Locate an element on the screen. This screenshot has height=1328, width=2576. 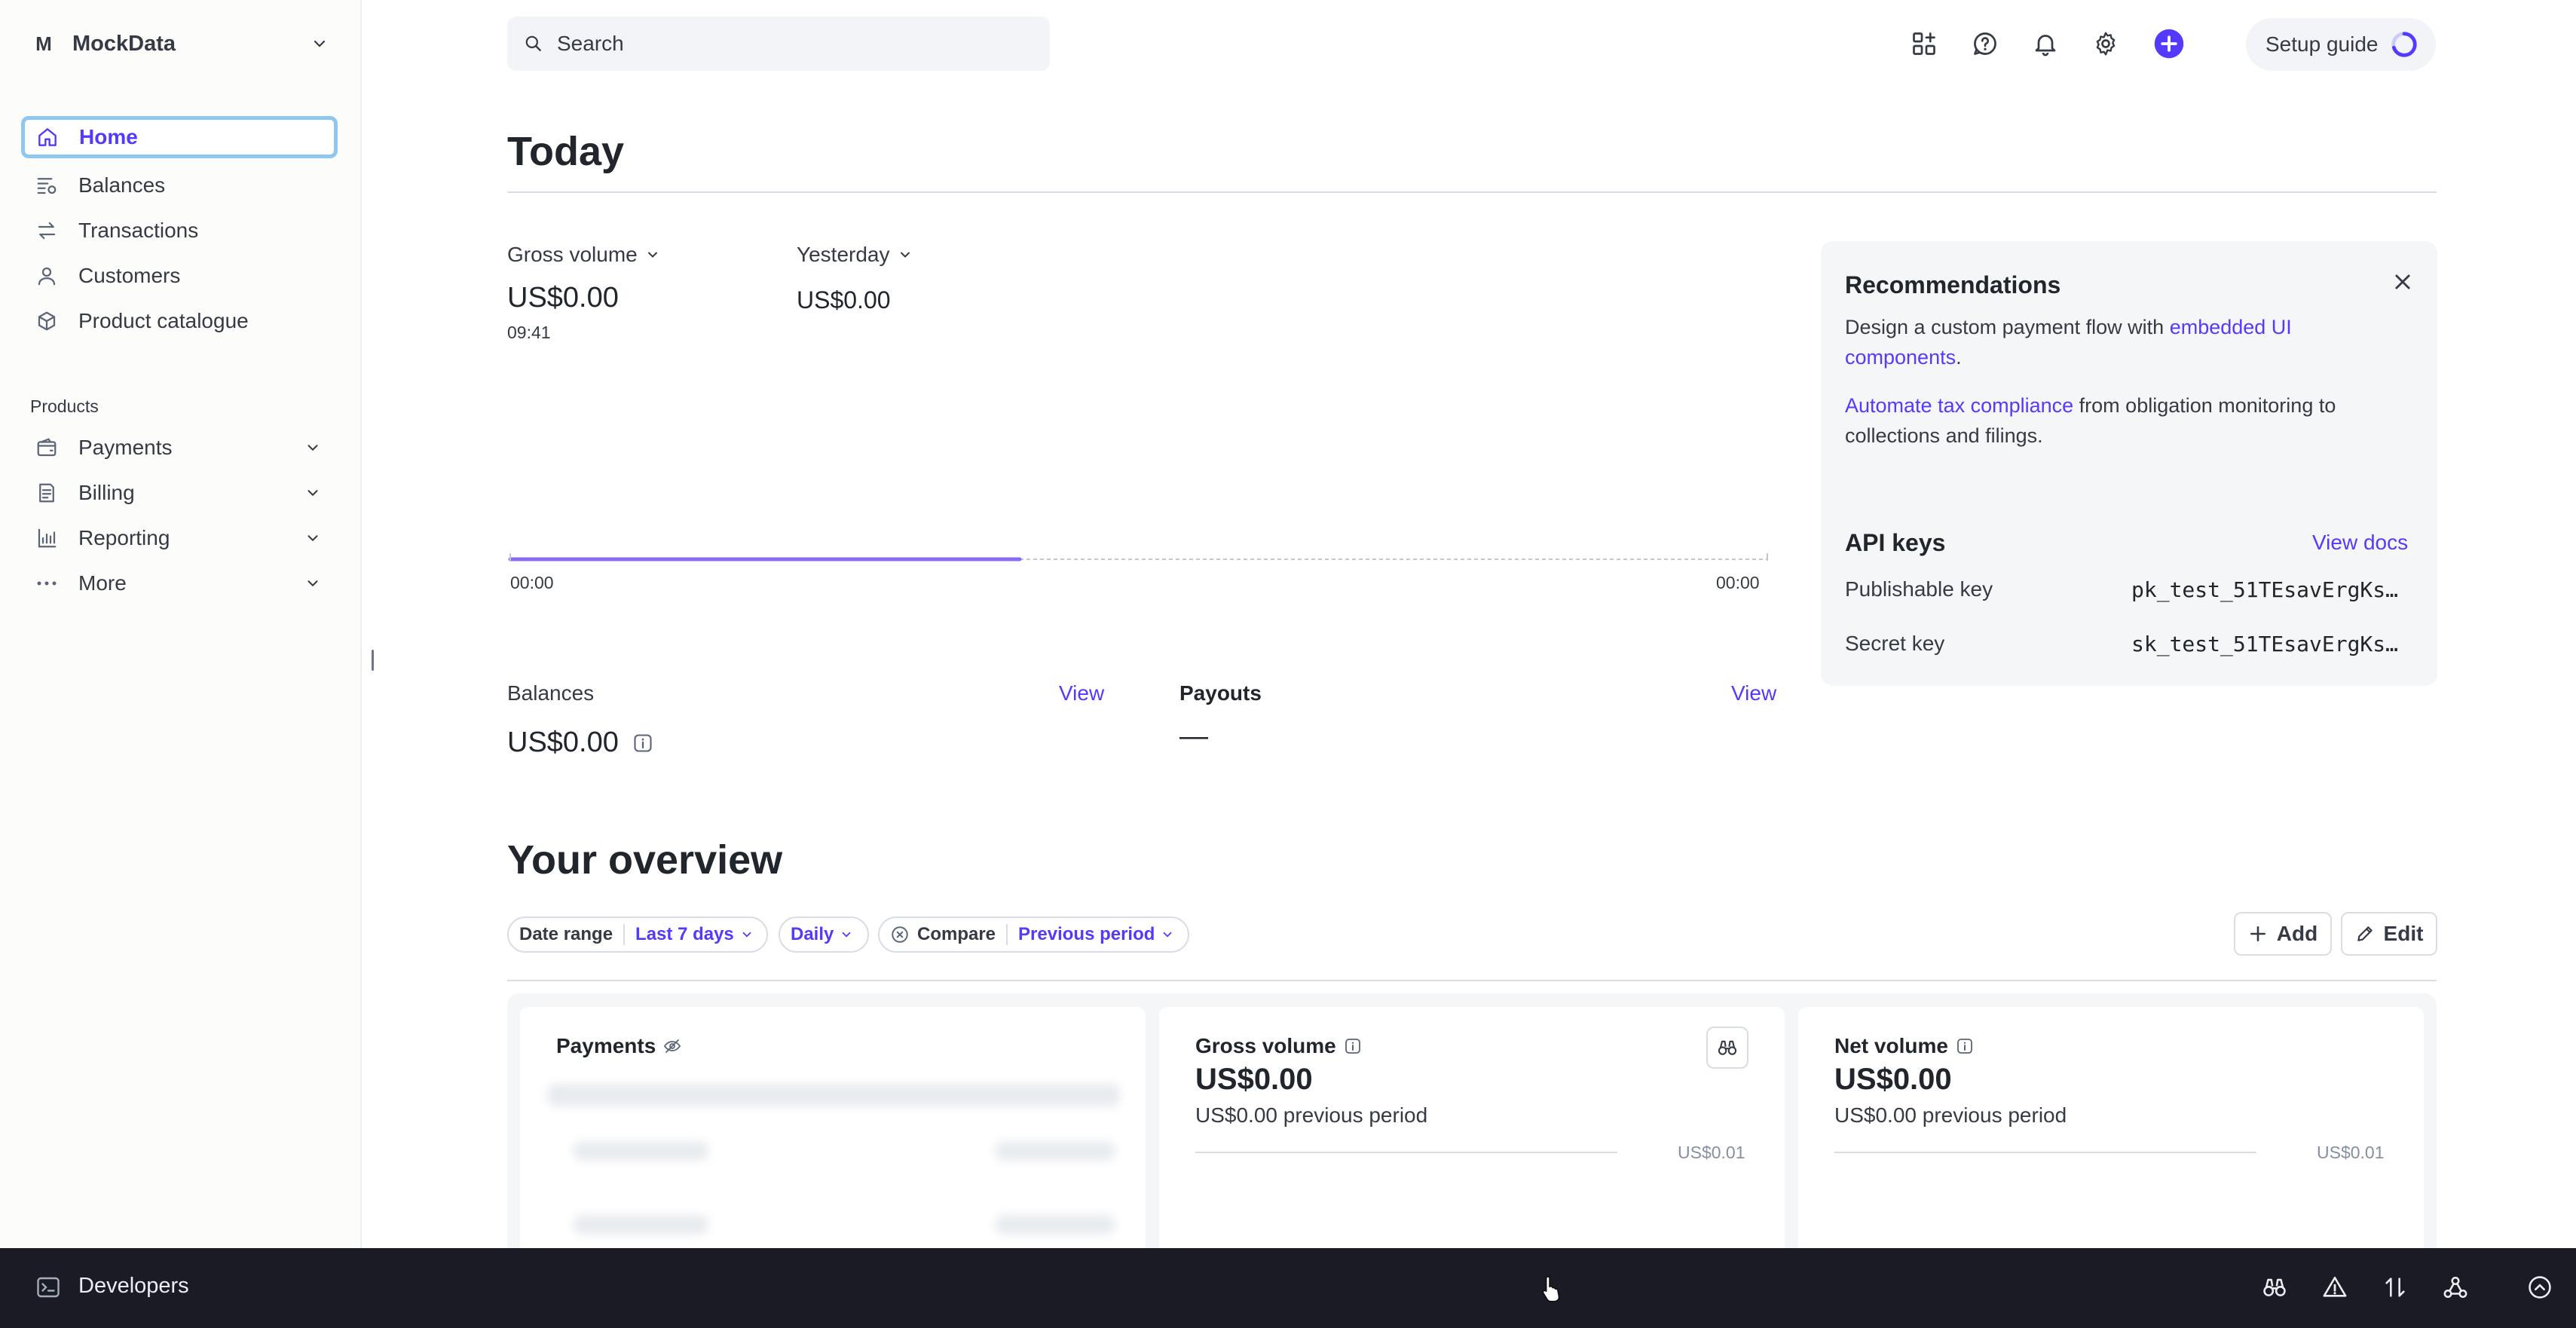
compare-filter: Compare Previous period is located at coordinates (1033, 934).